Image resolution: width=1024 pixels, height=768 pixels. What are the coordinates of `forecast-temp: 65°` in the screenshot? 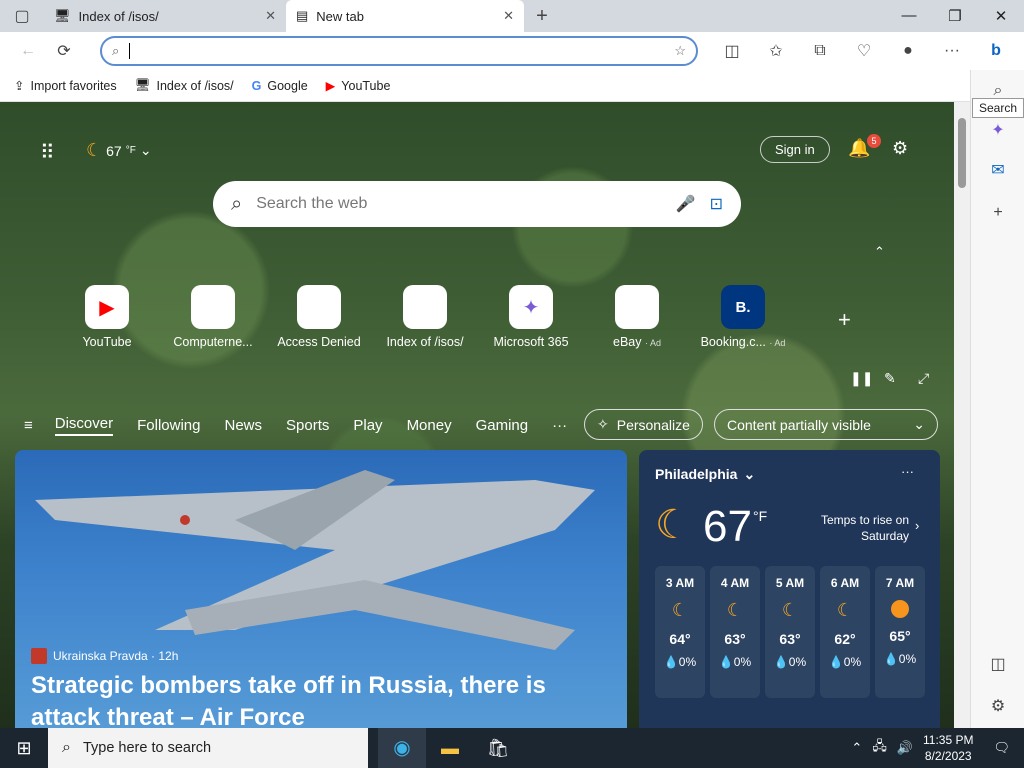 It's located at (900, 636).